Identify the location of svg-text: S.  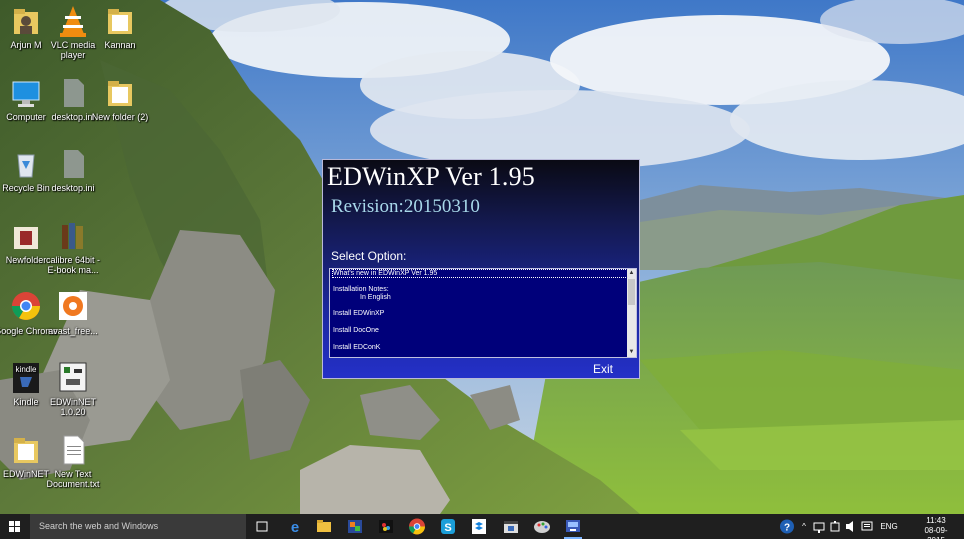
(447, 528).